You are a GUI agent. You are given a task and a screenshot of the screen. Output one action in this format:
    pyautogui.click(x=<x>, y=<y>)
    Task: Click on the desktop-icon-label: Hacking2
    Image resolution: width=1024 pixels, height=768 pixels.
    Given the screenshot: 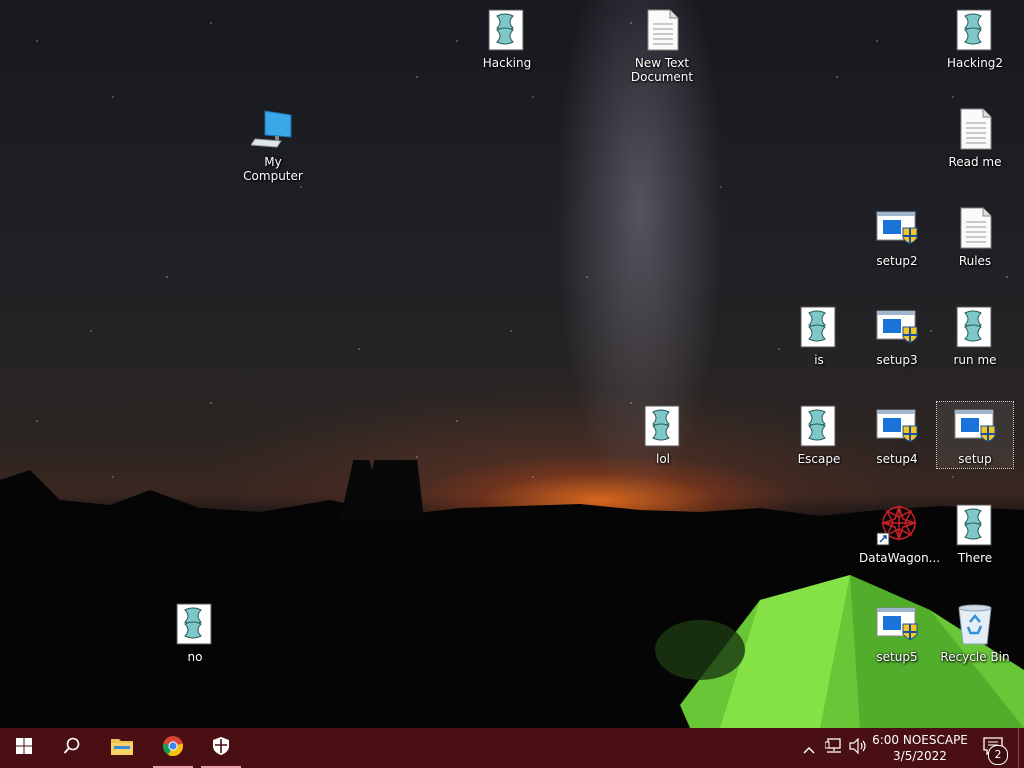 What is the action you would take?
    pyautogui.click(x=975, y=63)
    